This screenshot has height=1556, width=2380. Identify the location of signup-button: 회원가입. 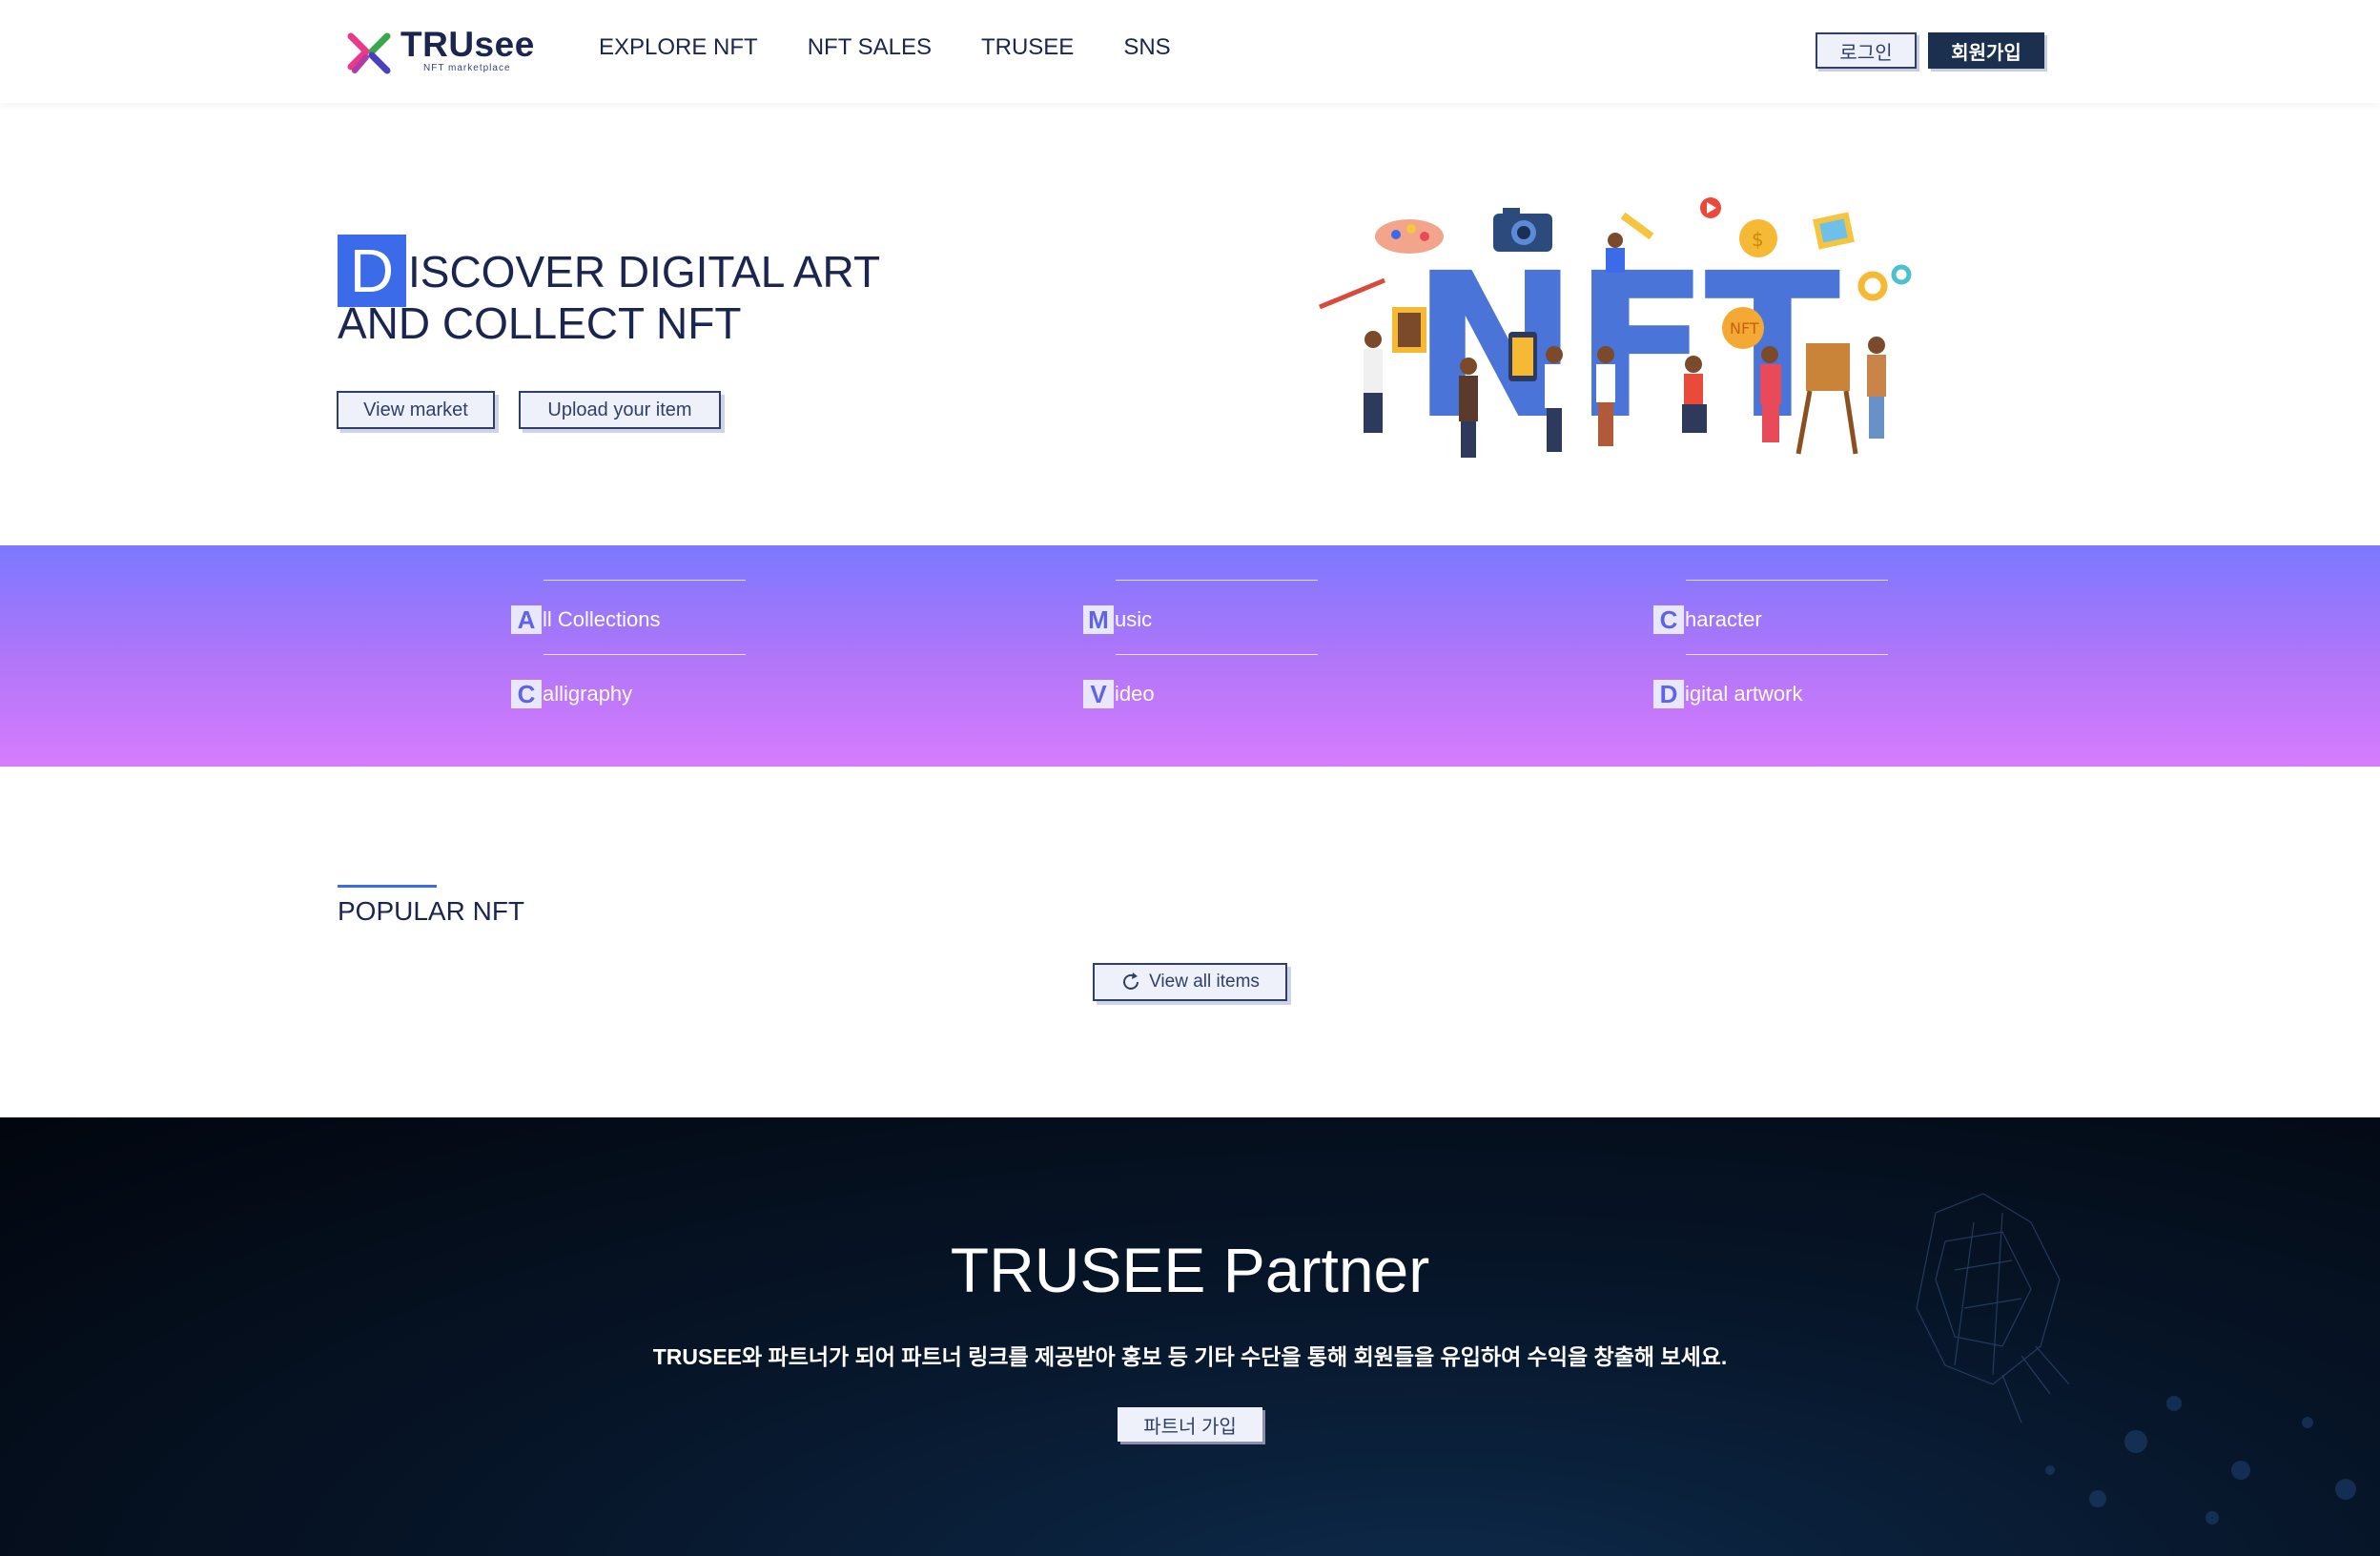
(1986, 50).